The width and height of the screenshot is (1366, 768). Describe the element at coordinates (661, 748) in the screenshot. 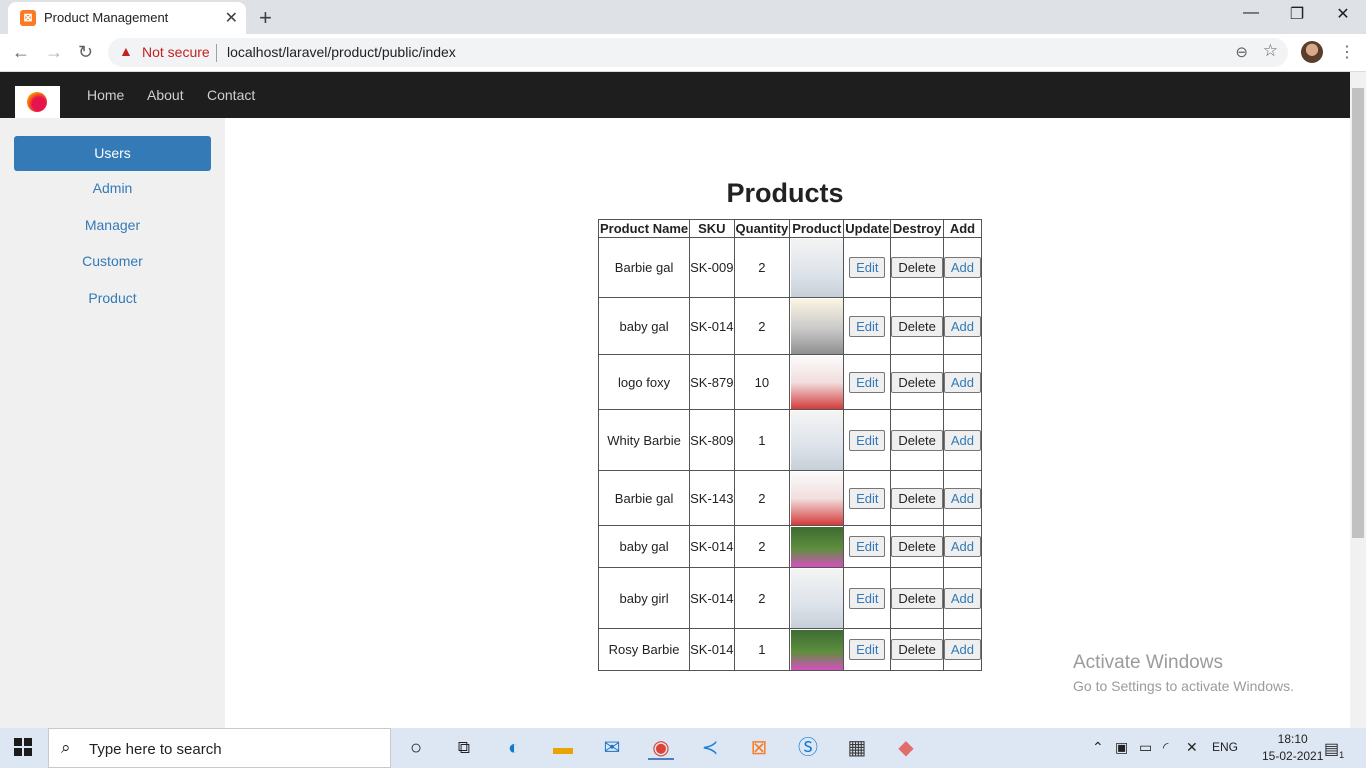

I see `chrome-icon: ◉` at that location.